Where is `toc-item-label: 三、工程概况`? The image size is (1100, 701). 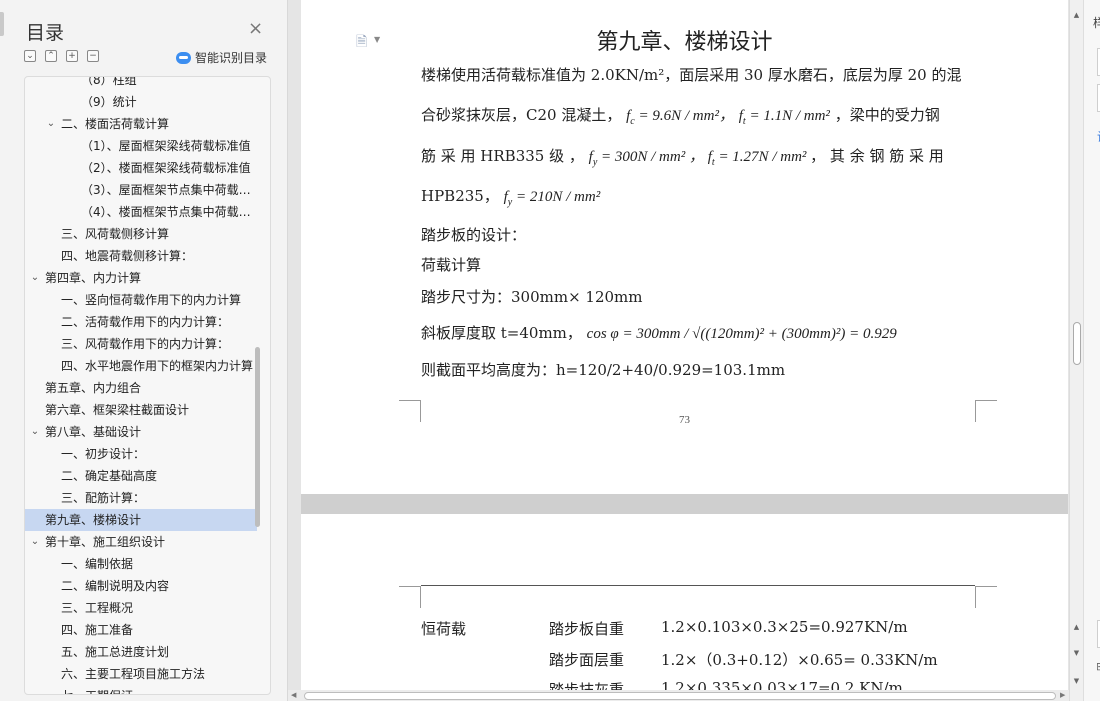
toc-item-label: 三、工程概况 is located at coordinates (97, 608).